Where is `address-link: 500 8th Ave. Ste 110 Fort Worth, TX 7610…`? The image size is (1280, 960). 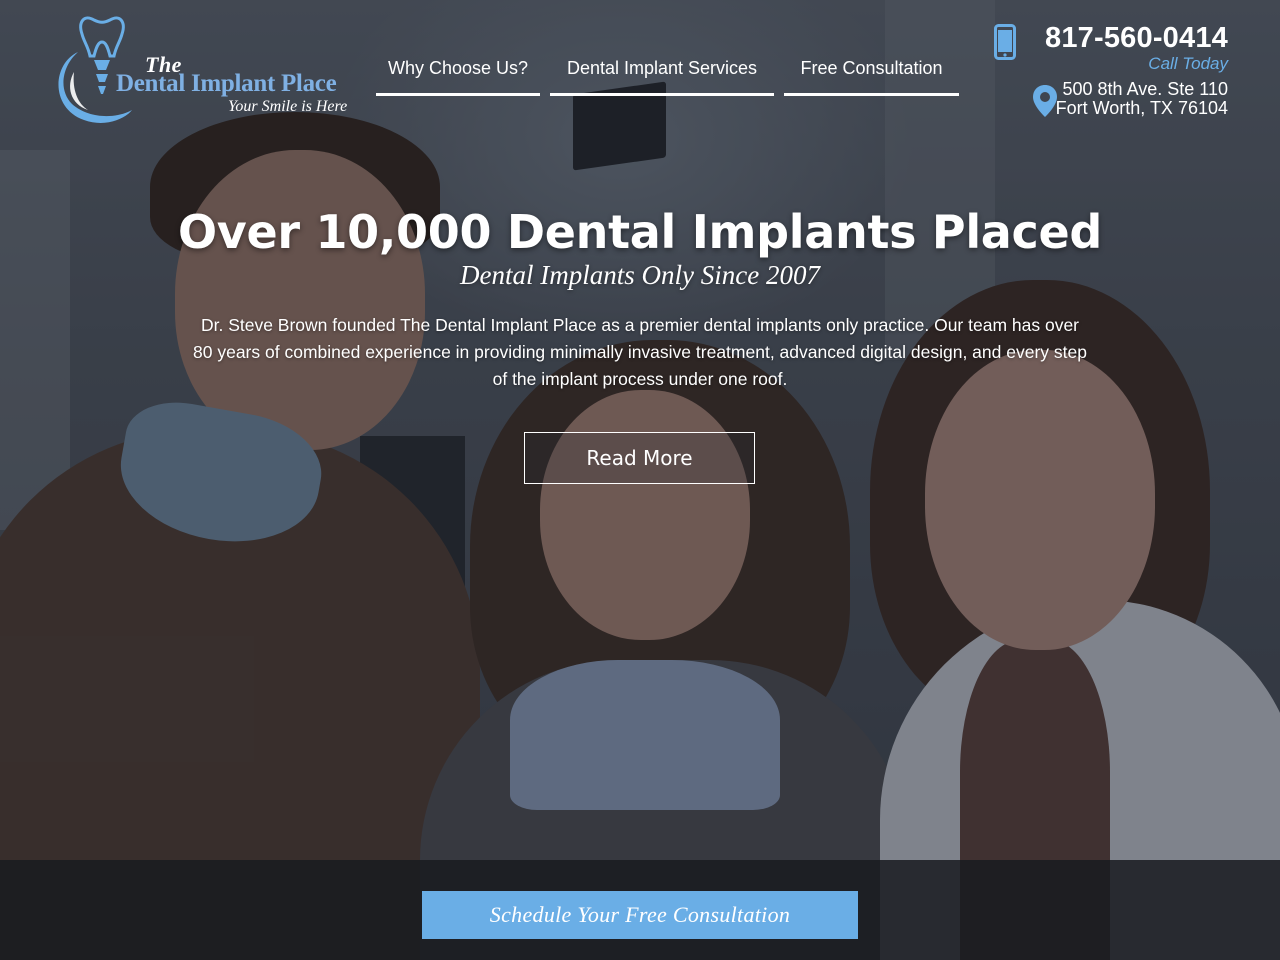 address-link: 500 8th Ave. Ste 110 Fort Worth, TX 7610… is located at coordinates (1142, 99).